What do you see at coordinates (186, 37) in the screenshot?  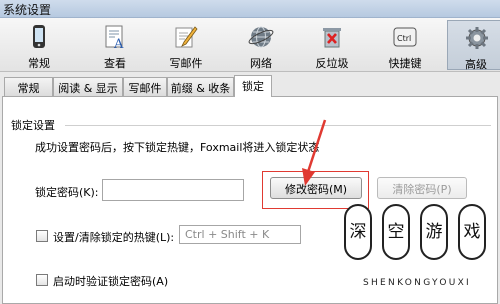 I see `pencil-paper-icon` at bounding box center [186, 37].